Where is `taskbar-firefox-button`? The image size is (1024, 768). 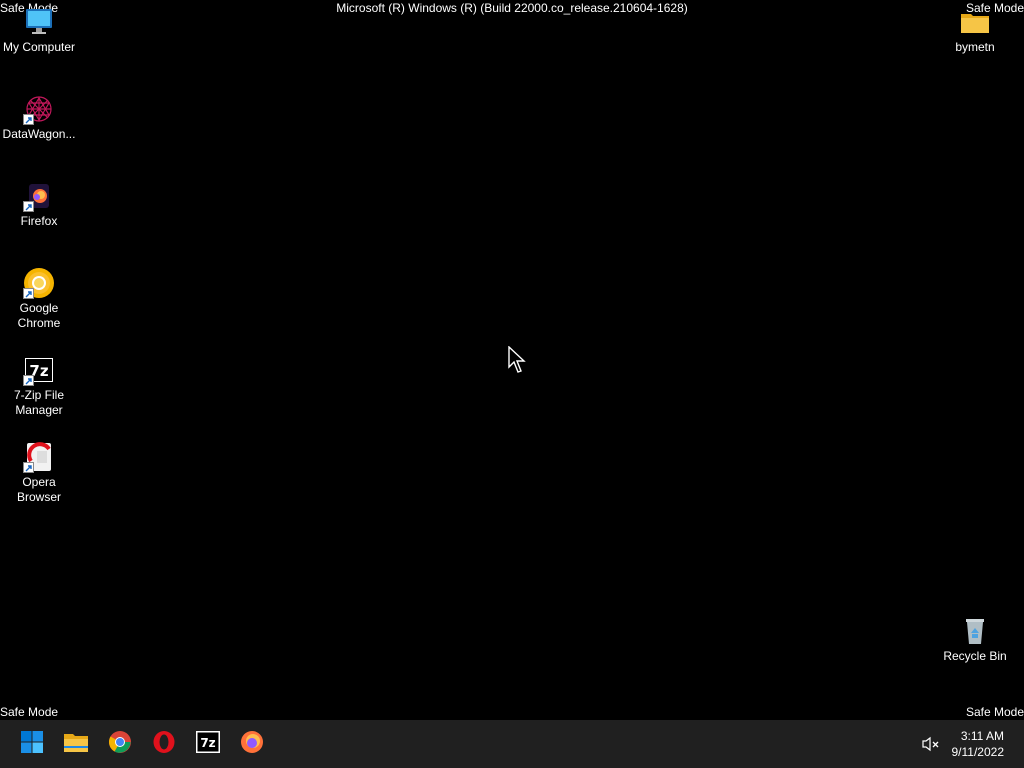
taskbar-firefox-button is located at coordinates (252, 744).